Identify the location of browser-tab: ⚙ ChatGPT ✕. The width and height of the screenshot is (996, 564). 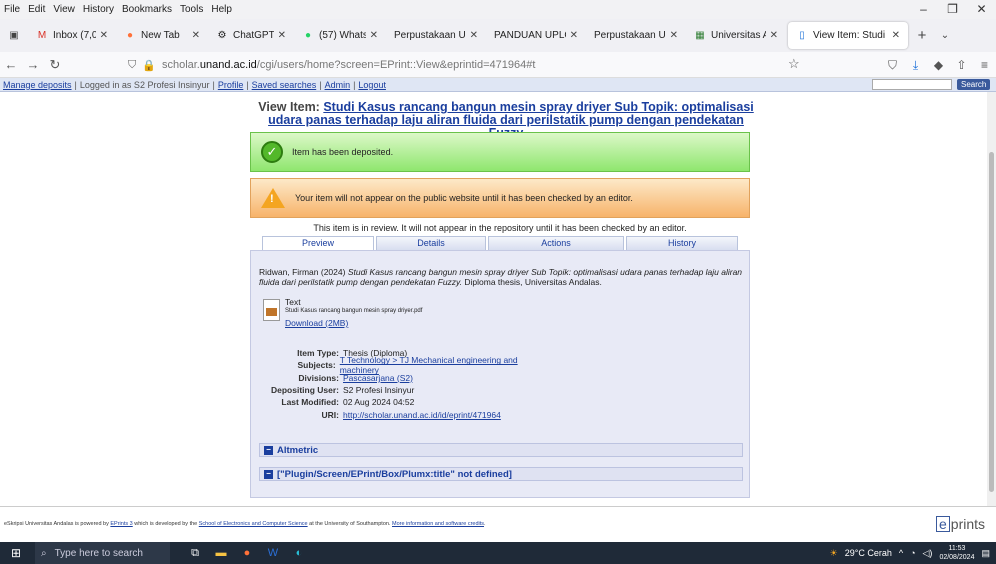
(251, 35).